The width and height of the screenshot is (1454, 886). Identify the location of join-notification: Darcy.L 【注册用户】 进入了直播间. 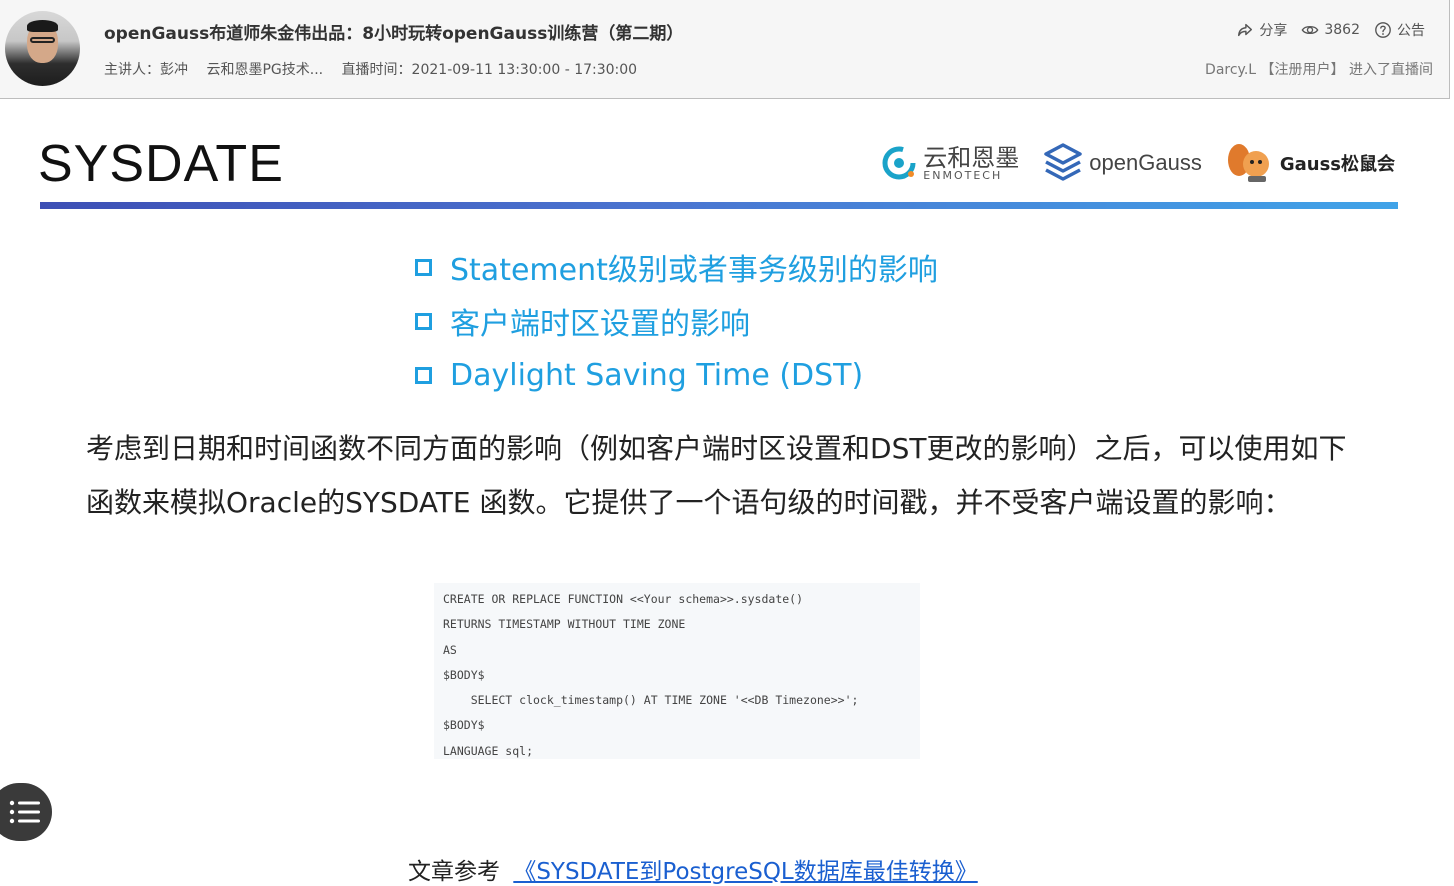
(1319, 70).